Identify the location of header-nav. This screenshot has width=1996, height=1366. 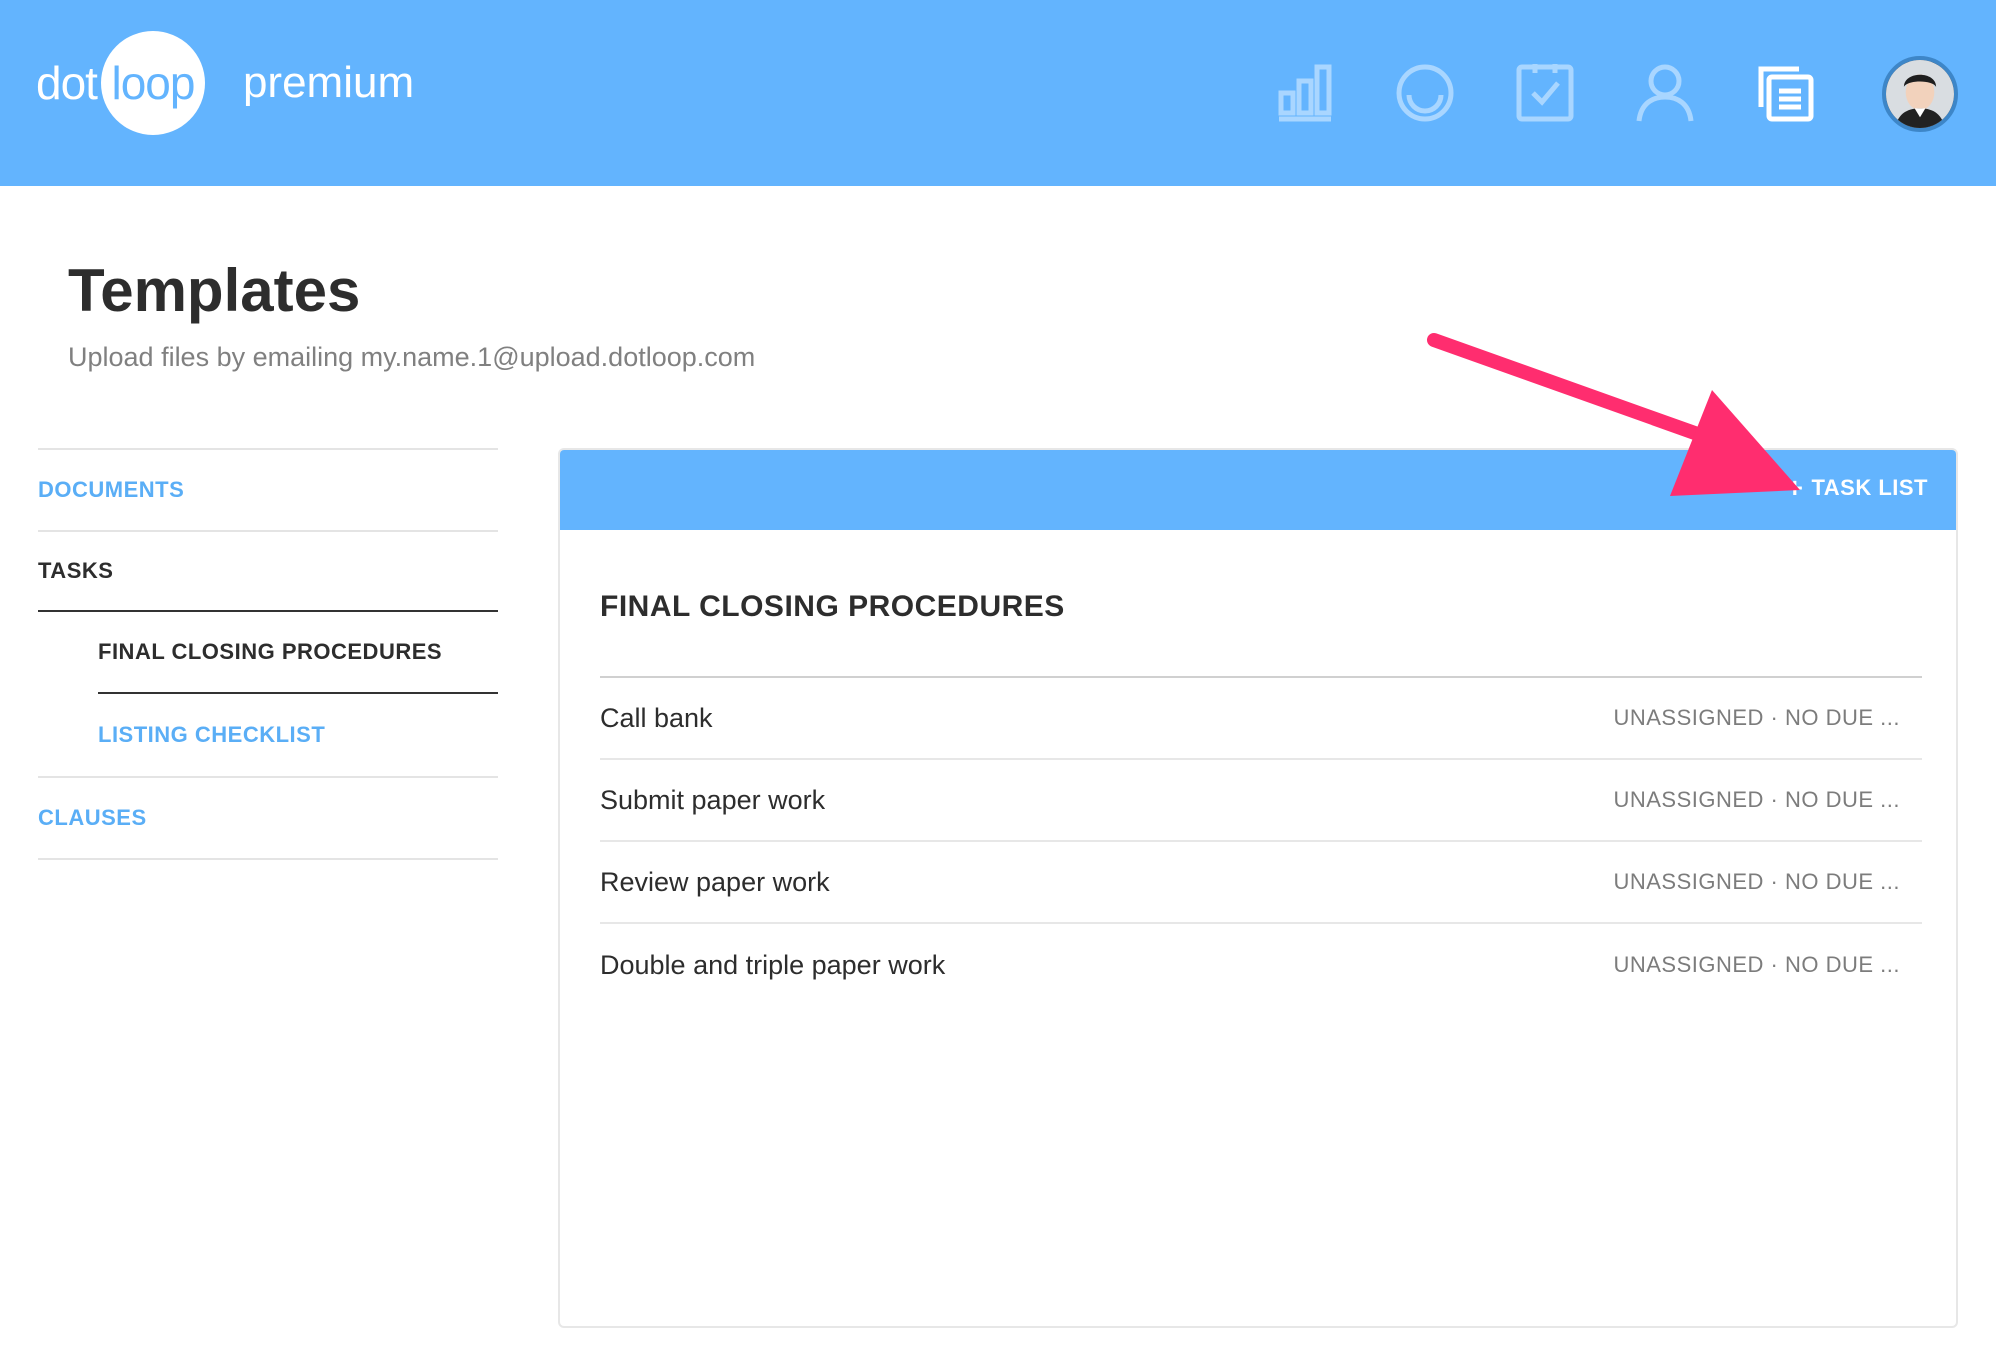
(1570, 93).